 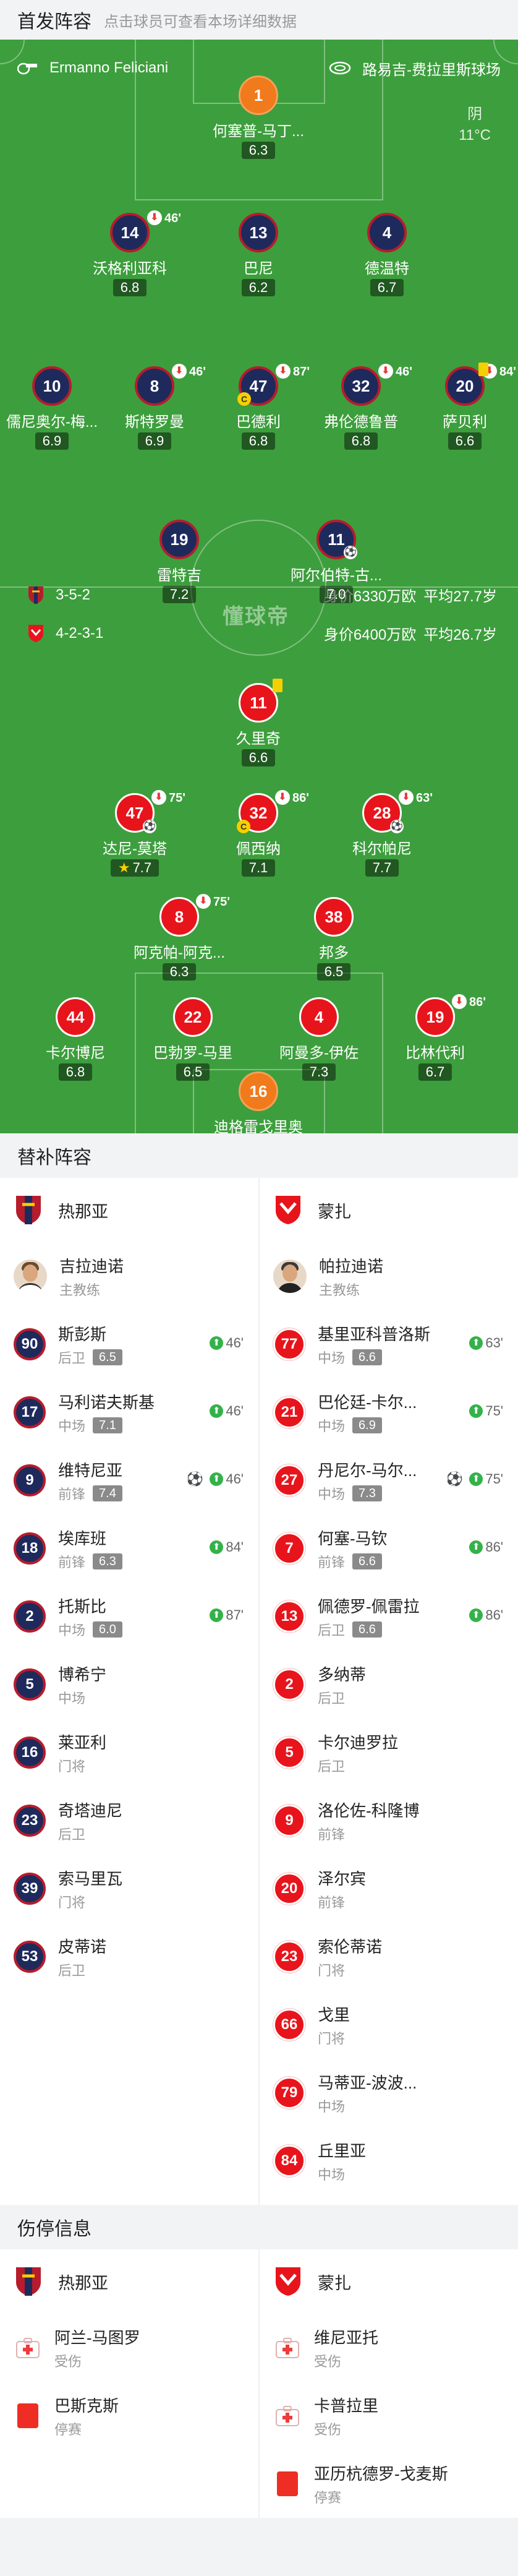 I want to click on jersey-number: 11 ⚽, so click(x=336, y=539).